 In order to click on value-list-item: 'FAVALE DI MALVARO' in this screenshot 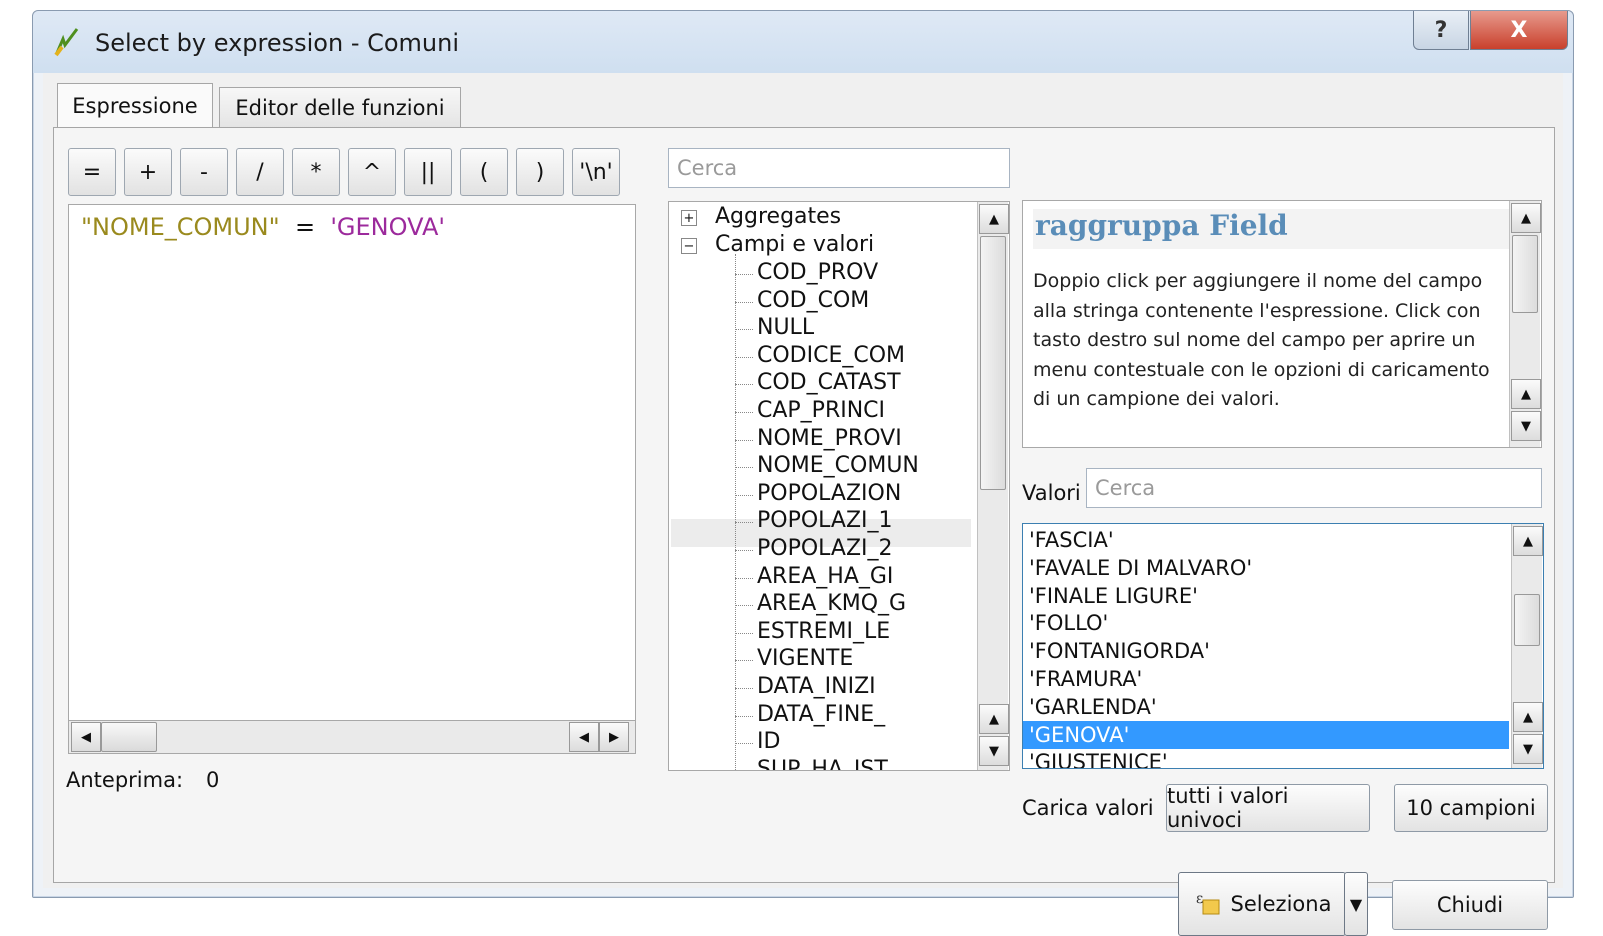, I will do `click(1269, 568)`.